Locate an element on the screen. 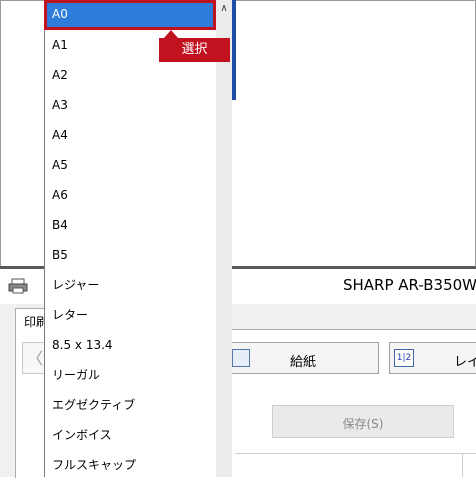  layout-icon: 1|2 is located at coordinates (404, 358).